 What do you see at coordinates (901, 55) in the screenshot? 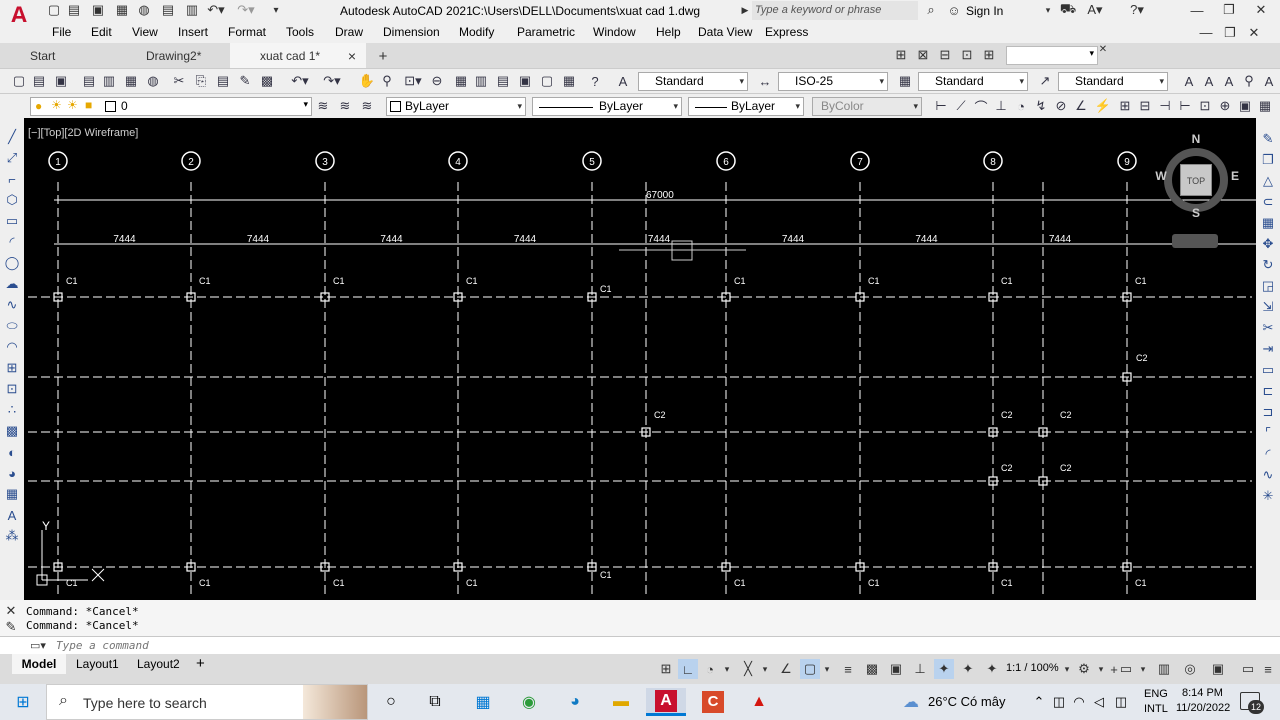
I see `toolbar-icon: ⊞` at bounding box center [901, 55].